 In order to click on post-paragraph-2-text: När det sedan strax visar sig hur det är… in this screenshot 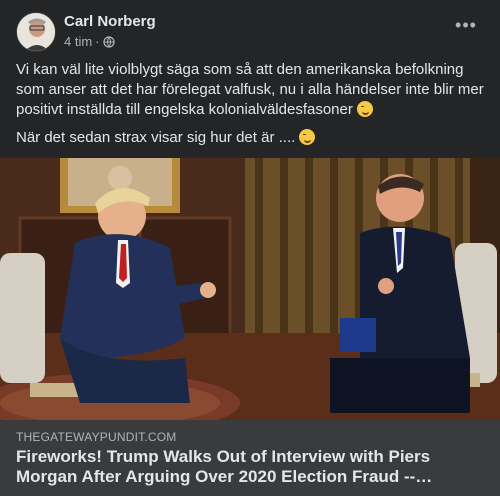, I will do `click(156, 137)`.